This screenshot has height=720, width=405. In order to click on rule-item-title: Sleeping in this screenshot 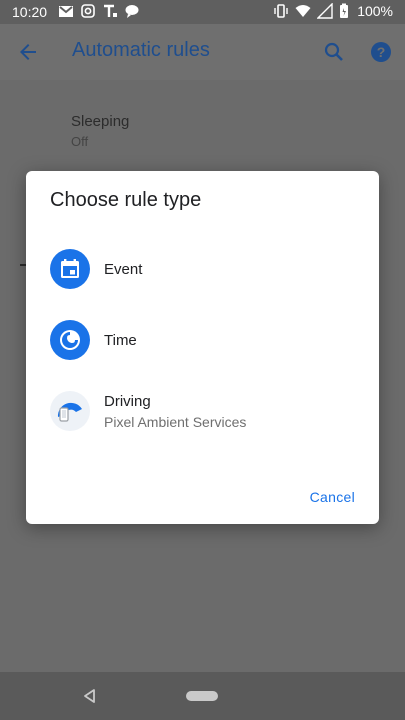, I will do `click(100, 121)`.